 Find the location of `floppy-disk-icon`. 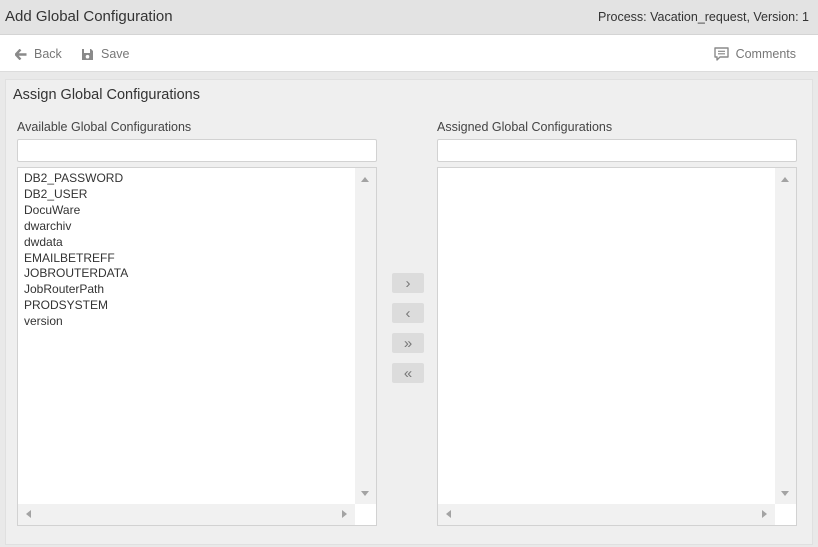

floppy-disk-icon is located at coordinates (87, 54).